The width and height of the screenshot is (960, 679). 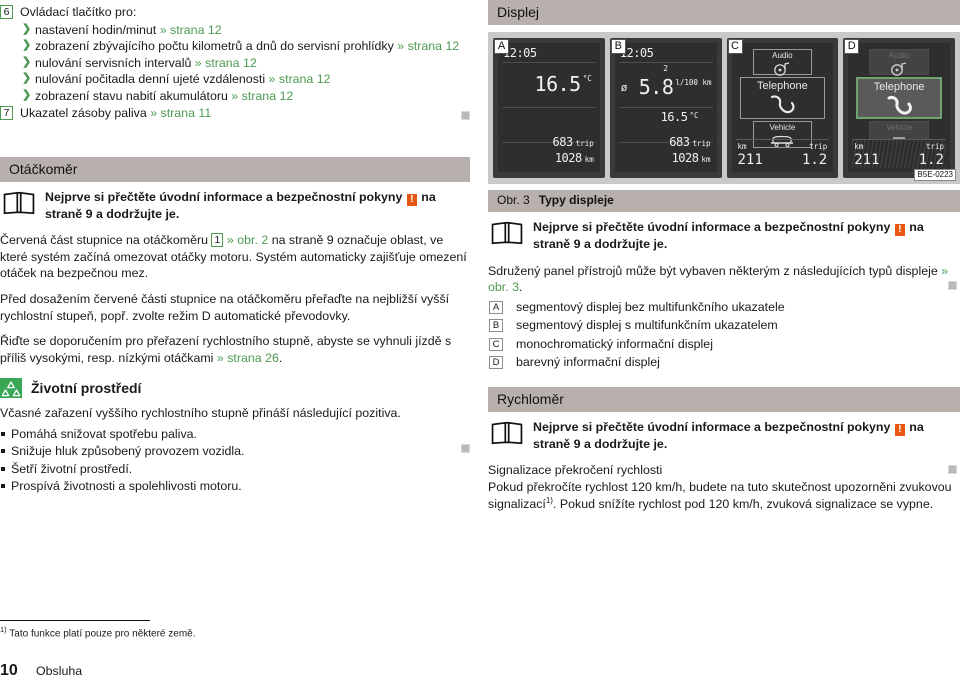 I want to click on speedo-subheading: Signalizace překročení rychlosti, so click(x=575, y=470).